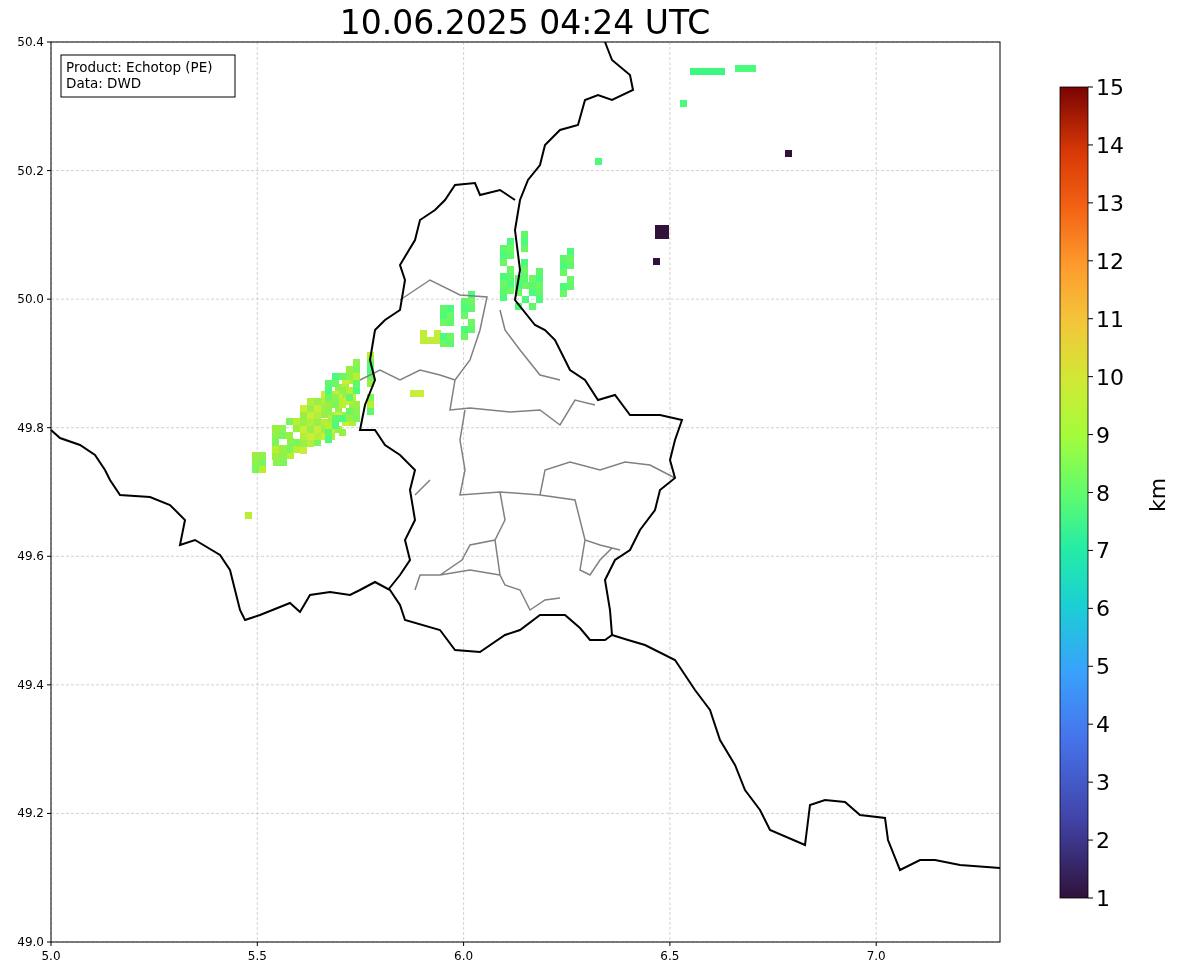 Image resolution: width=1178 pixels, height=976 pixels. Describe the element at coordinates (1103, 725) in the screenshot. I see `colorbar-tick-label: 4` at that location.